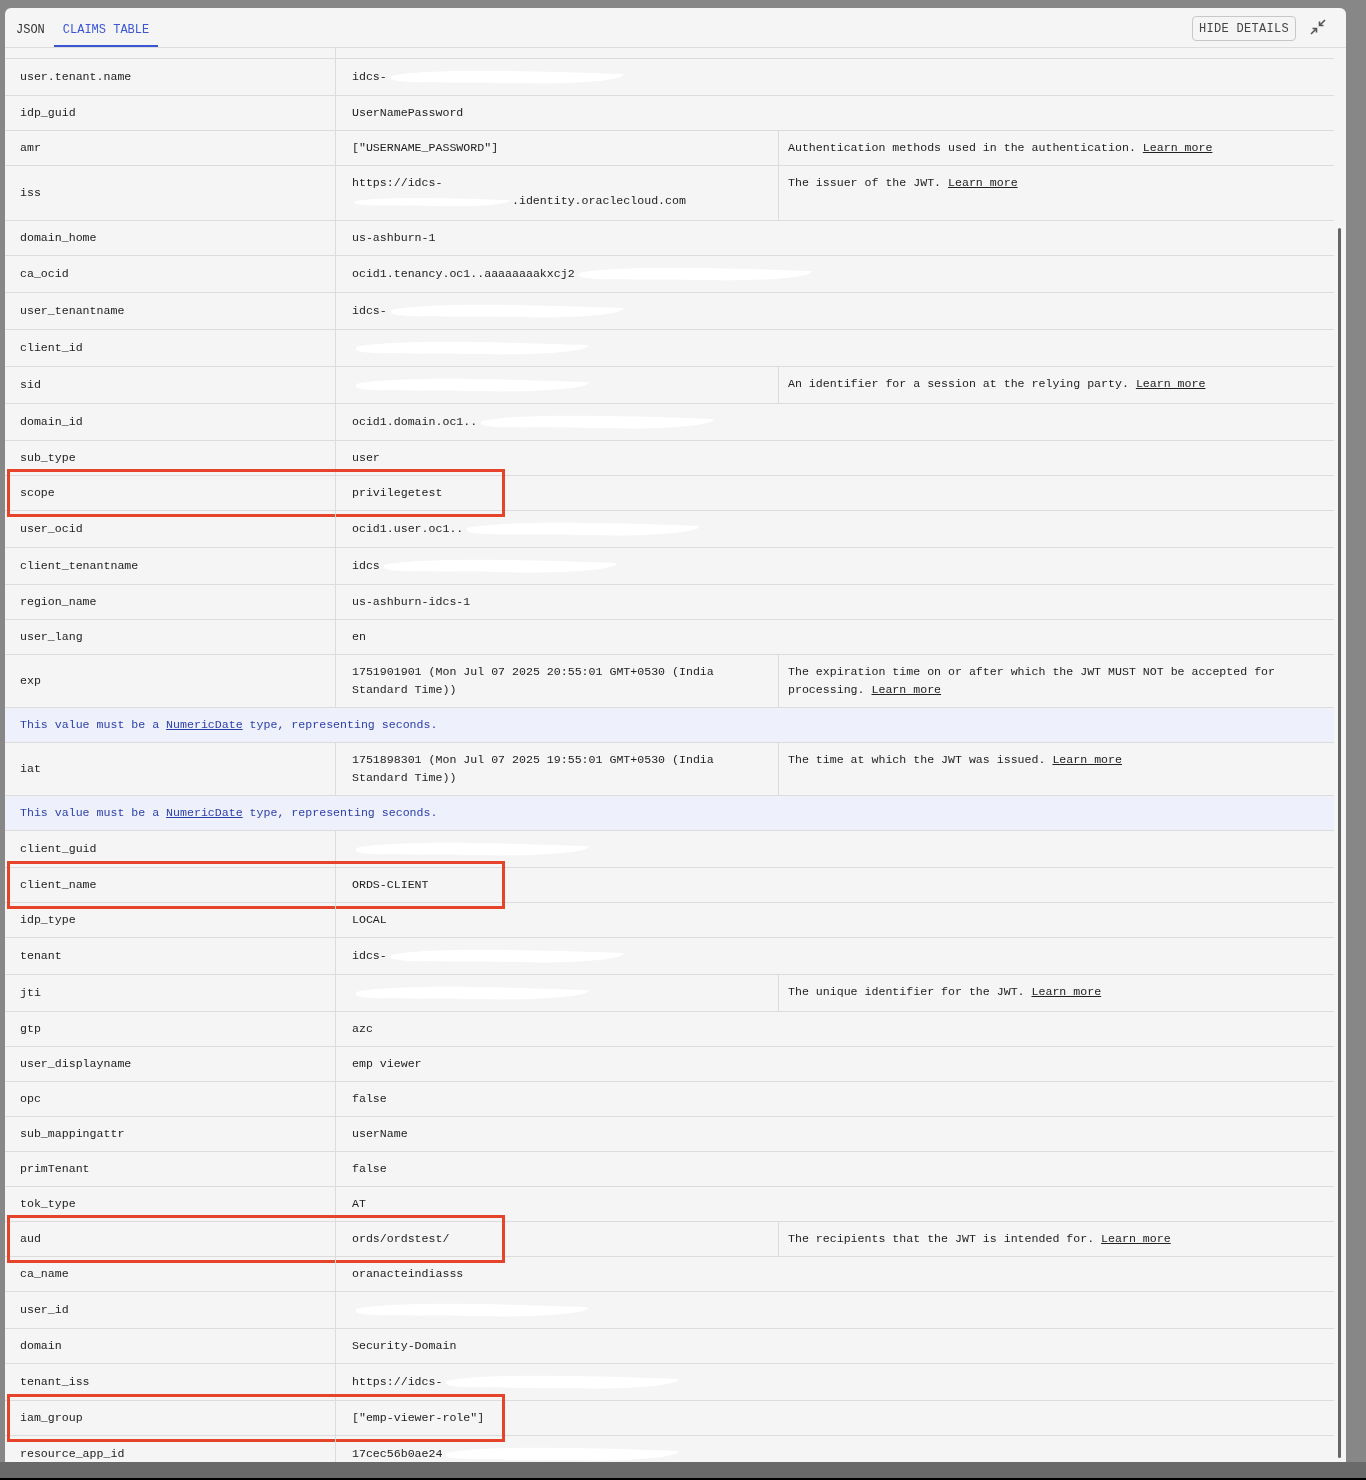 The image size is (1366, 1480). I want to click on claim-name: iam_group, so click(51, 1418).